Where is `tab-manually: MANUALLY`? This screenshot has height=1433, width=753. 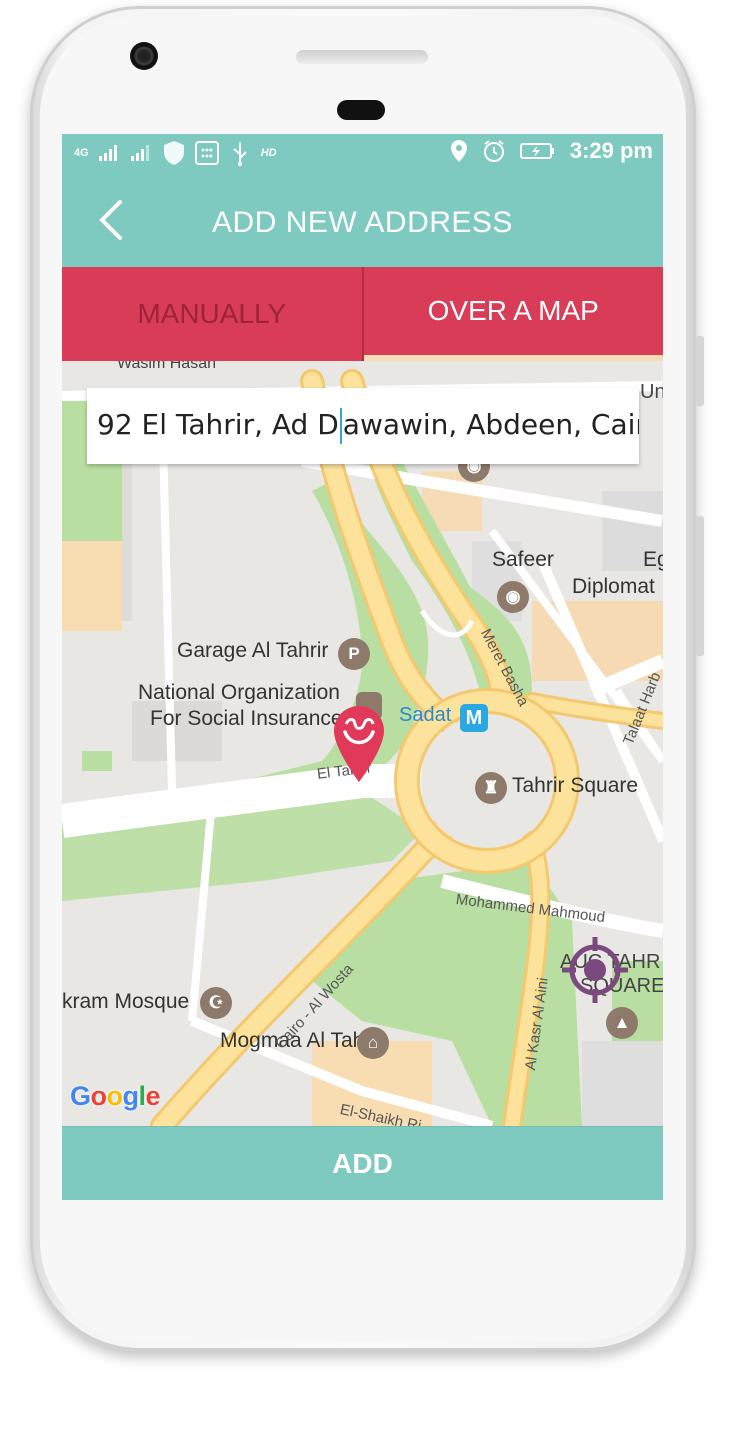
tab-manually: MANUALLY is located at coordinates (213, 314).